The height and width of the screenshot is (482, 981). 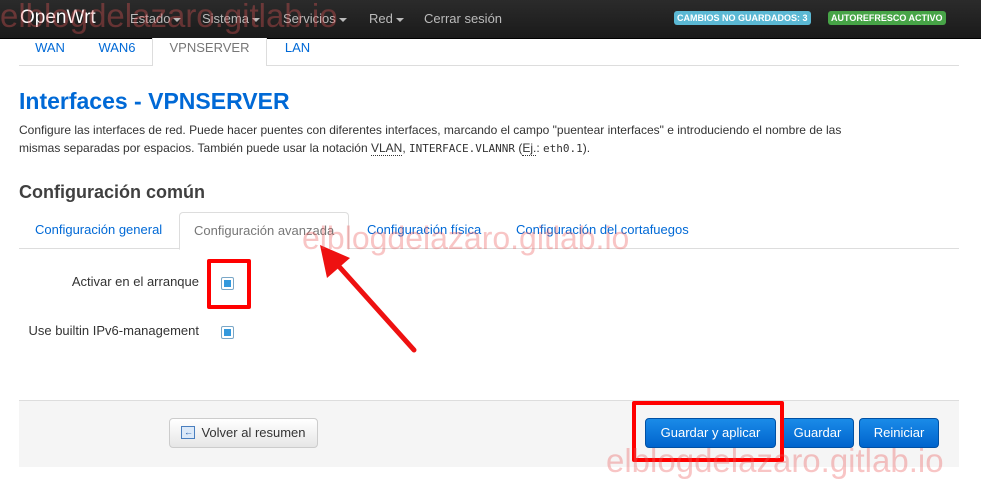 I want to click on watermark-middle: elblogdelazaro.gitlab.io, so click(x=466, y=238).